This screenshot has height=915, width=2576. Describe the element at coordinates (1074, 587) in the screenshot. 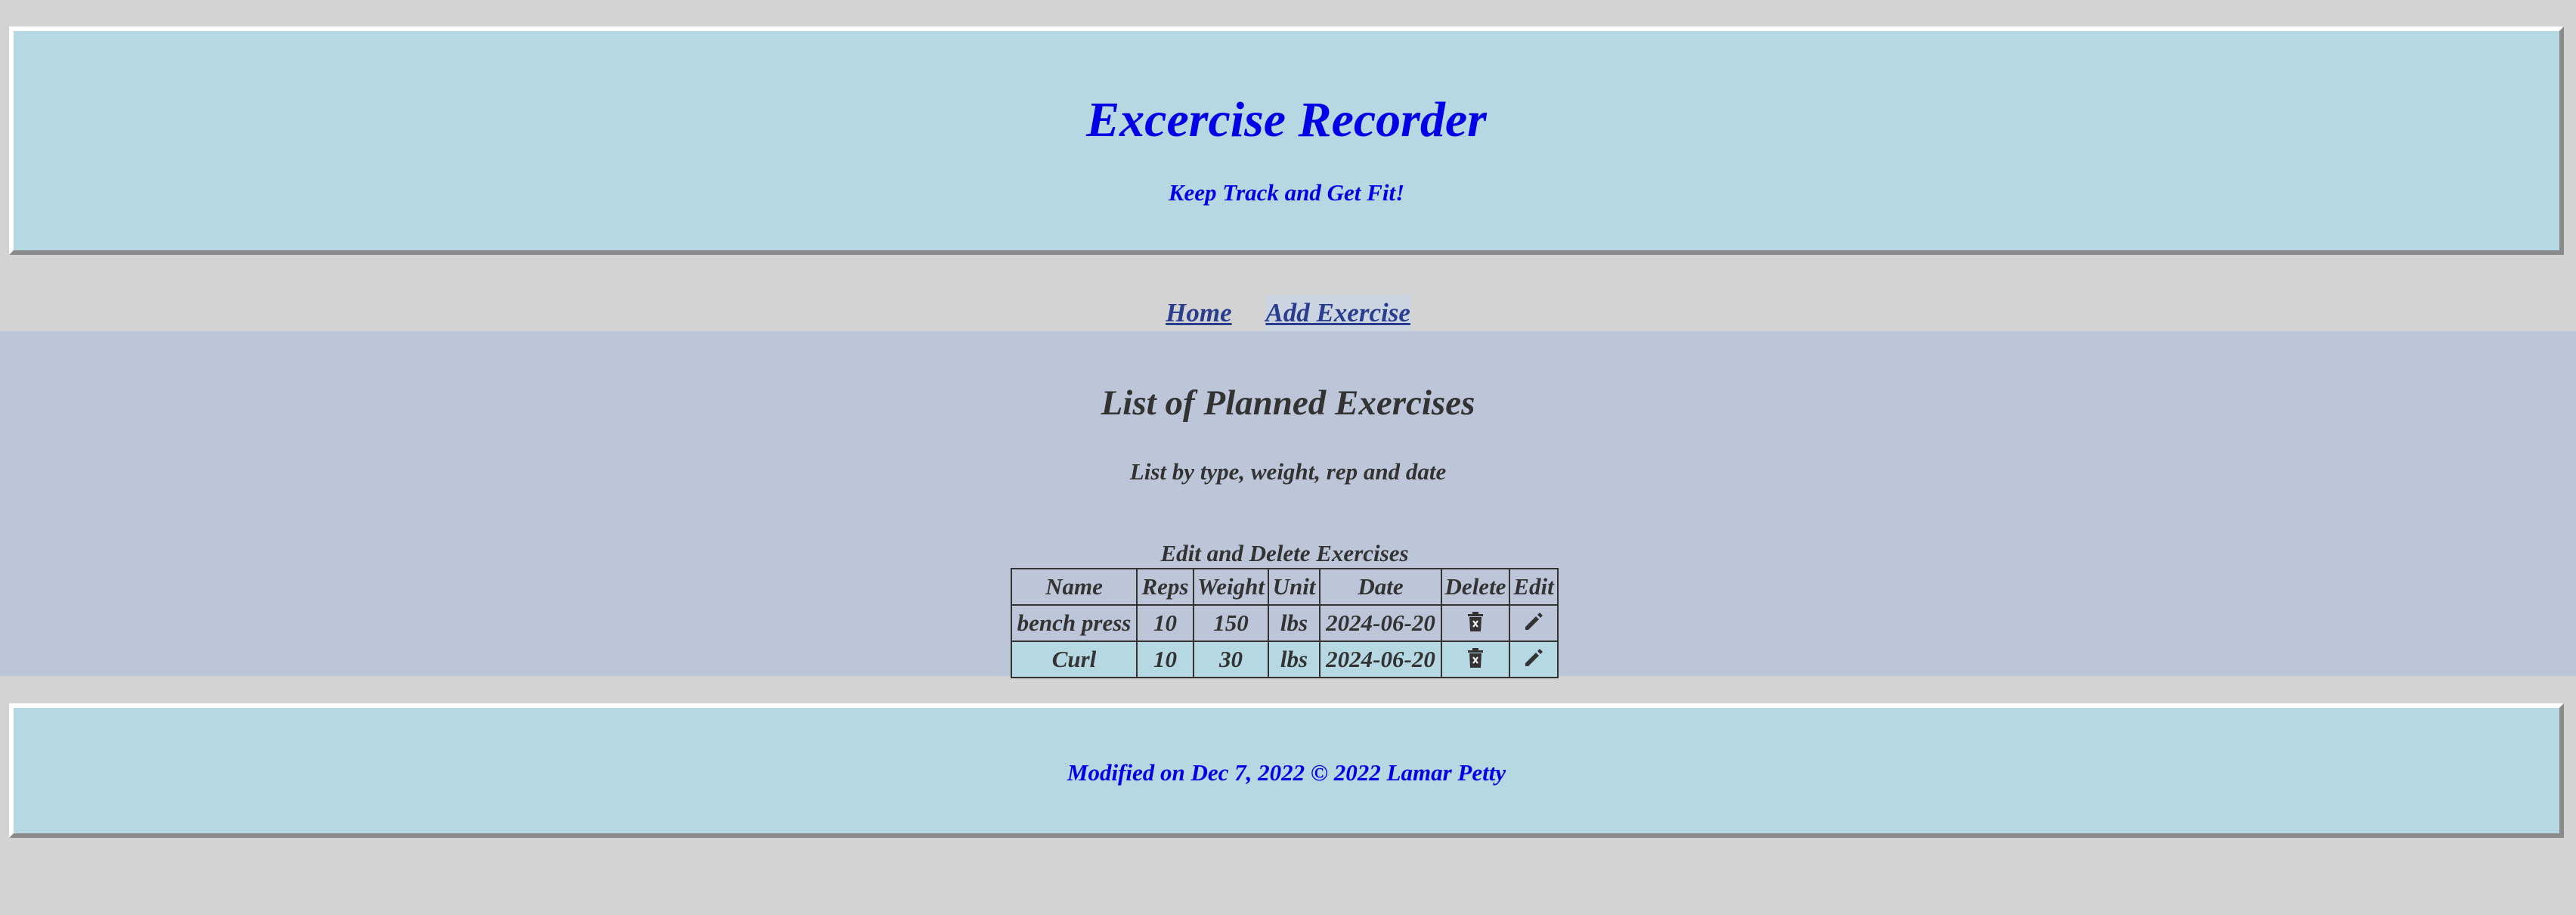

I see `column-header-name: Name` at that location.